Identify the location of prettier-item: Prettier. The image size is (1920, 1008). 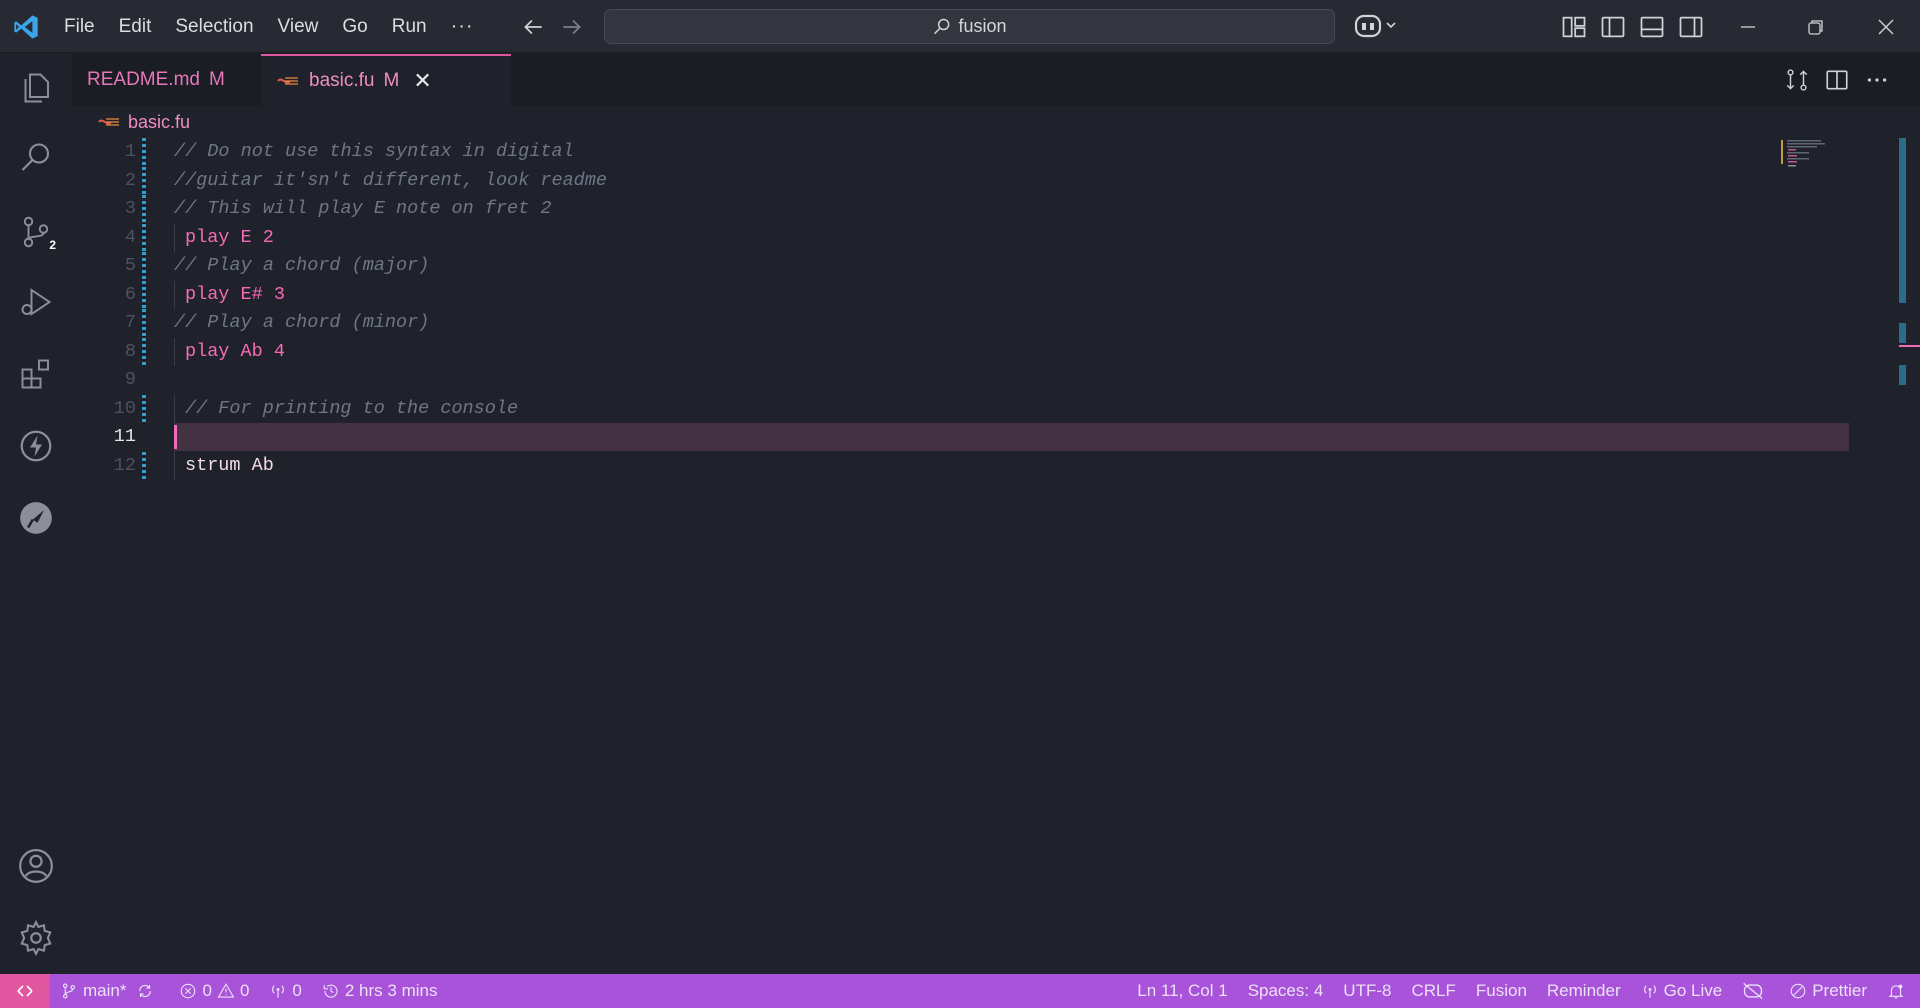
(1828, 991).